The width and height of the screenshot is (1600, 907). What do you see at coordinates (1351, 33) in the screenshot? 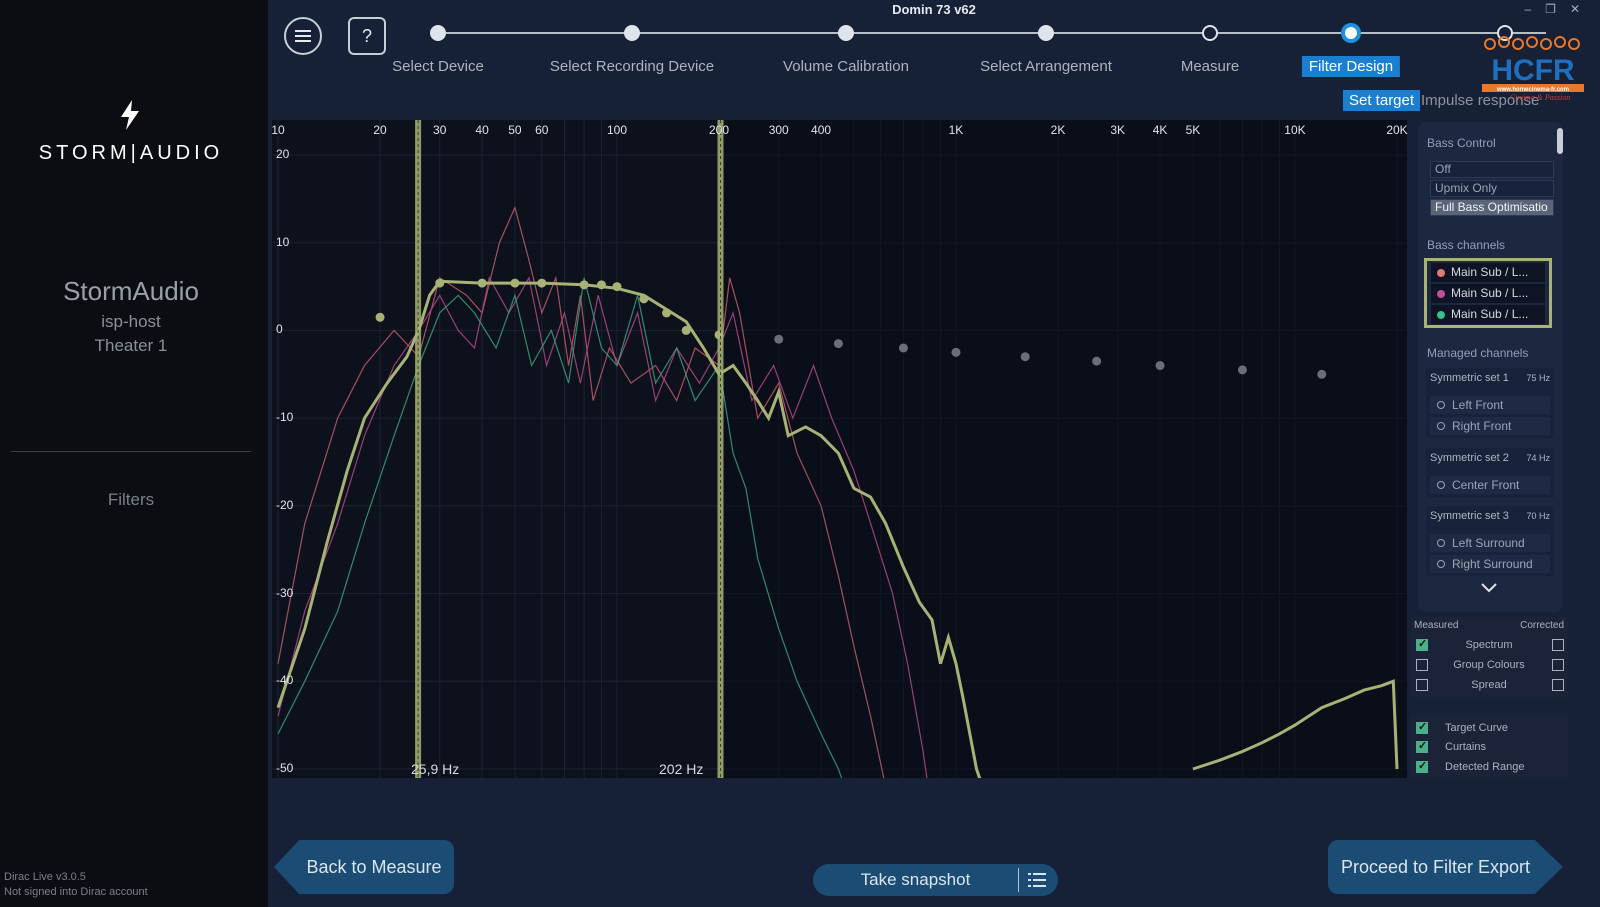
I see `step-dot-filter-design` at bounding box center [1351, 33].